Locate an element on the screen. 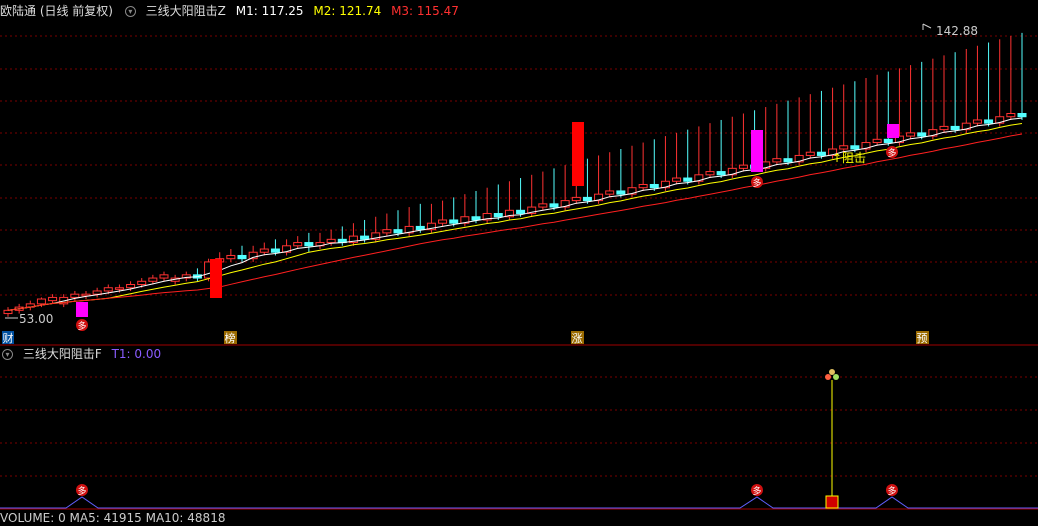  resist-annotation: ↑阻击 is located at coordinates (849, 158).